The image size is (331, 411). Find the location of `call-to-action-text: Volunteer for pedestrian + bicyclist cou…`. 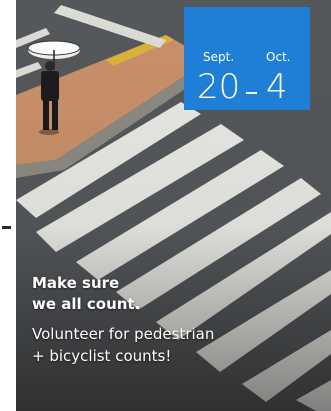

call-to-action-text: Volunteer for pedestrian + bicyclist cou… is located at coordinates (123, 345).